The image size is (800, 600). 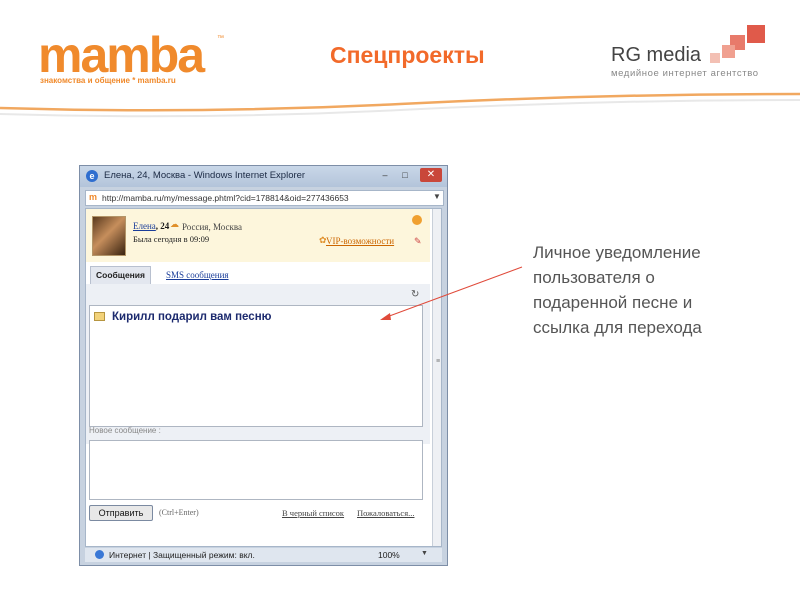 What do you see at coordinates (99, 554) in the screenshot?
I see `globe-icon` at bounding box center [99, 554].